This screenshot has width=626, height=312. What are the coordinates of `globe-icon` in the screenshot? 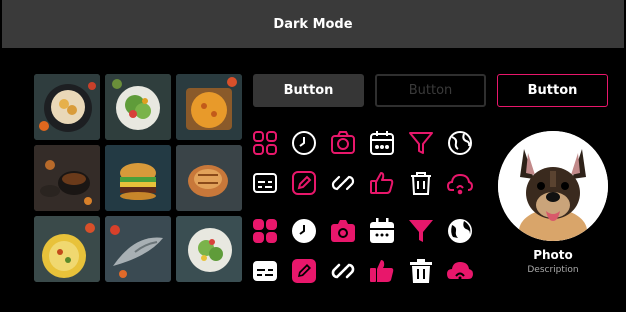 It's located at (460, 143).